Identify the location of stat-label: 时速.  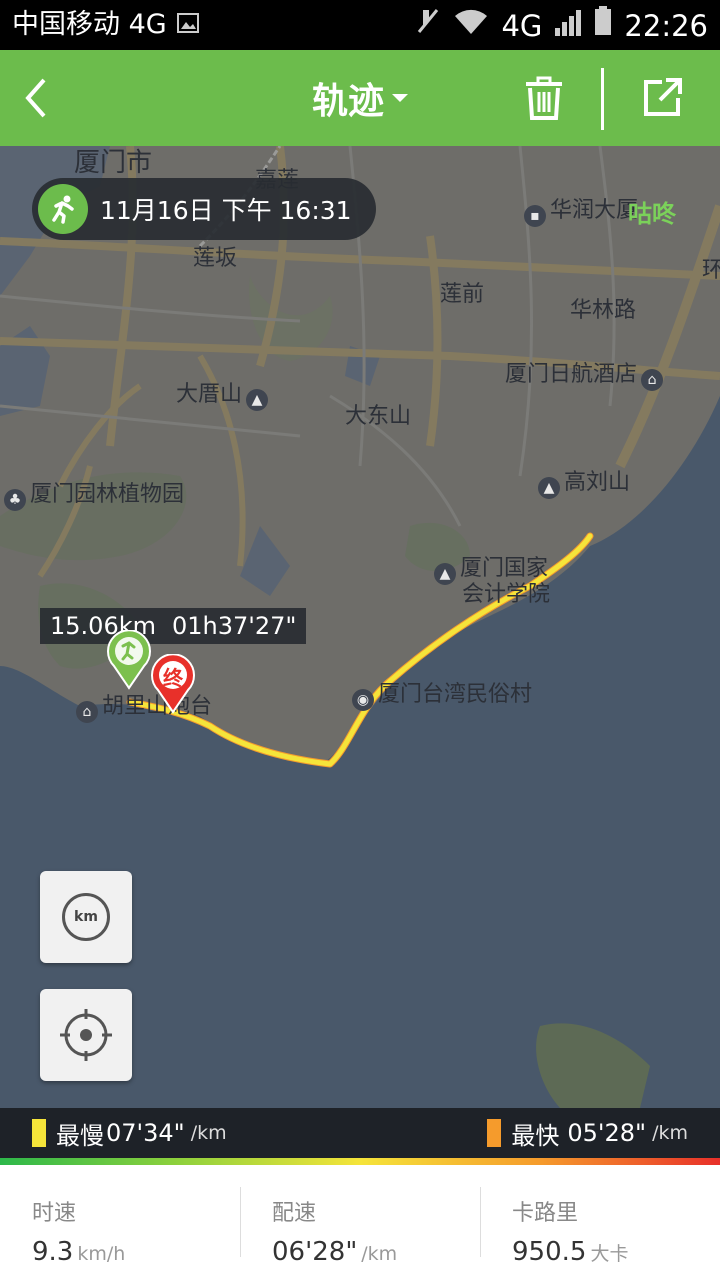
(54, 1213).